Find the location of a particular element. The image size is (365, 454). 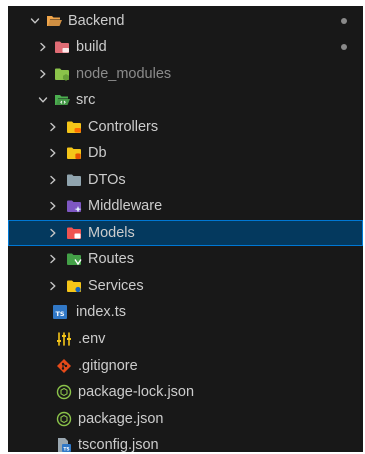

tree-folder-middleware: Middleware is located at coordinates (185, 206).